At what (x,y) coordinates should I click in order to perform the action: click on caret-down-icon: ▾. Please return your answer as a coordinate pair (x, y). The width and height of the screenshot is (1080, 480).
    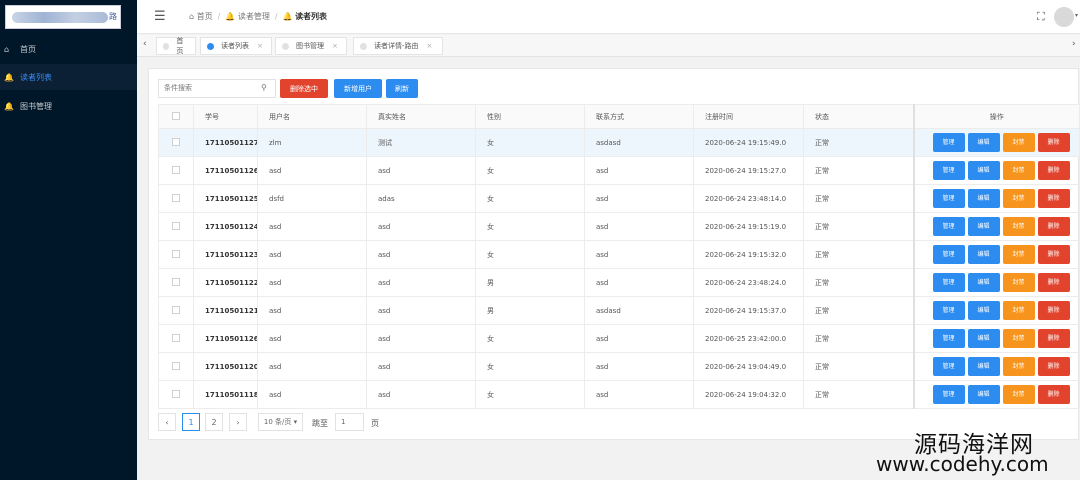
    Looking at the image, I should click on (1076, 15).